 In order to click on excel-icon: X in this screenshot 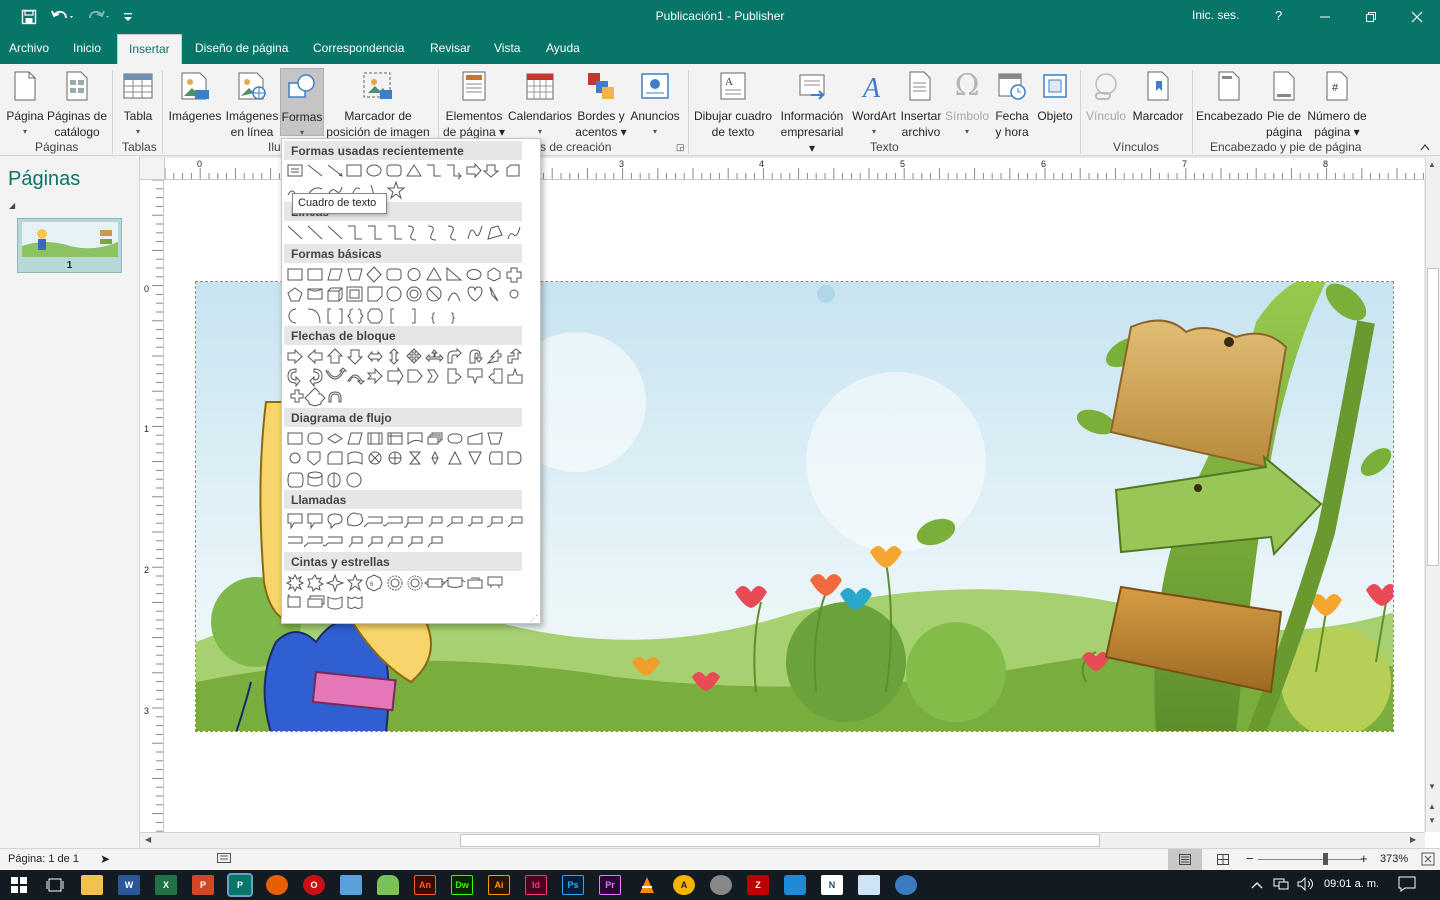, I will do `click(166, 885)`.